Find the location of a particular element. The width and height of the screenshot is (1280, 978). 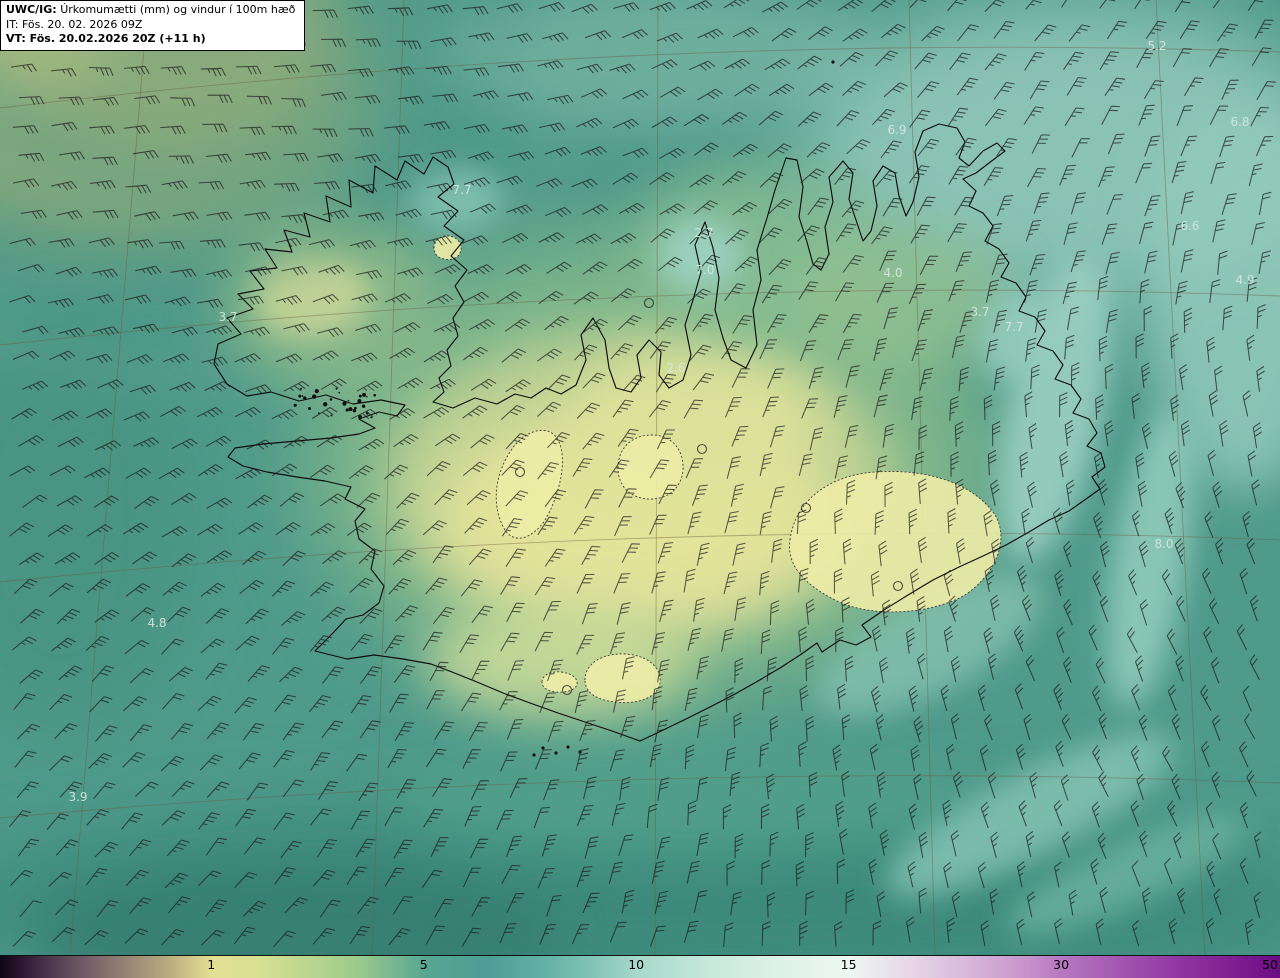

colorbar-tick-label: 30 is located at coordinates (1061, 964).